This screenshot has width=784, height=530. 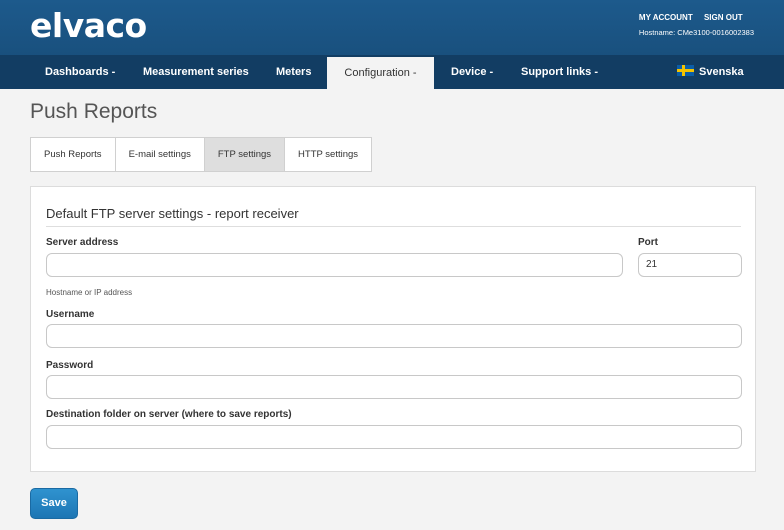 I want to click on password-field, so click(x=394, y=387).